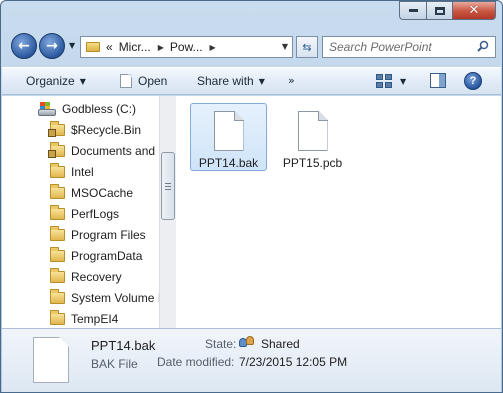 This screenshot has width=503, height=393. What do you see at coordinates (102, 192) in the screenshot?
I see `tree-item-label: MSOCache` at bounding box center [102, 192].